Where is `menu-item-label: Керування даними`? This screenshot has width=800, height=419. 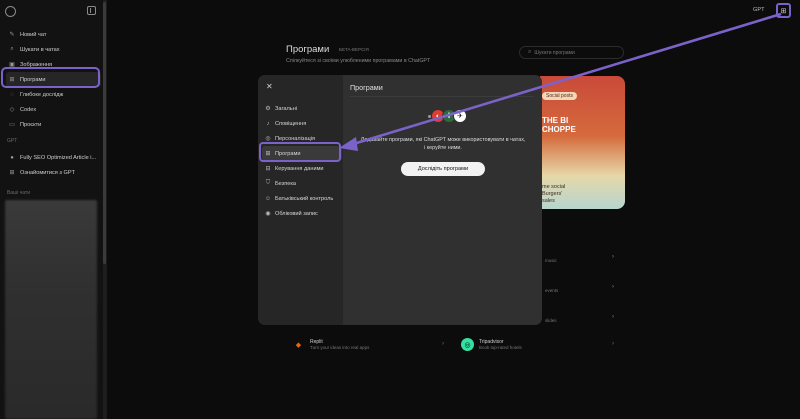 menu-item-label: Керування даними is located at coordinates (299, 168).